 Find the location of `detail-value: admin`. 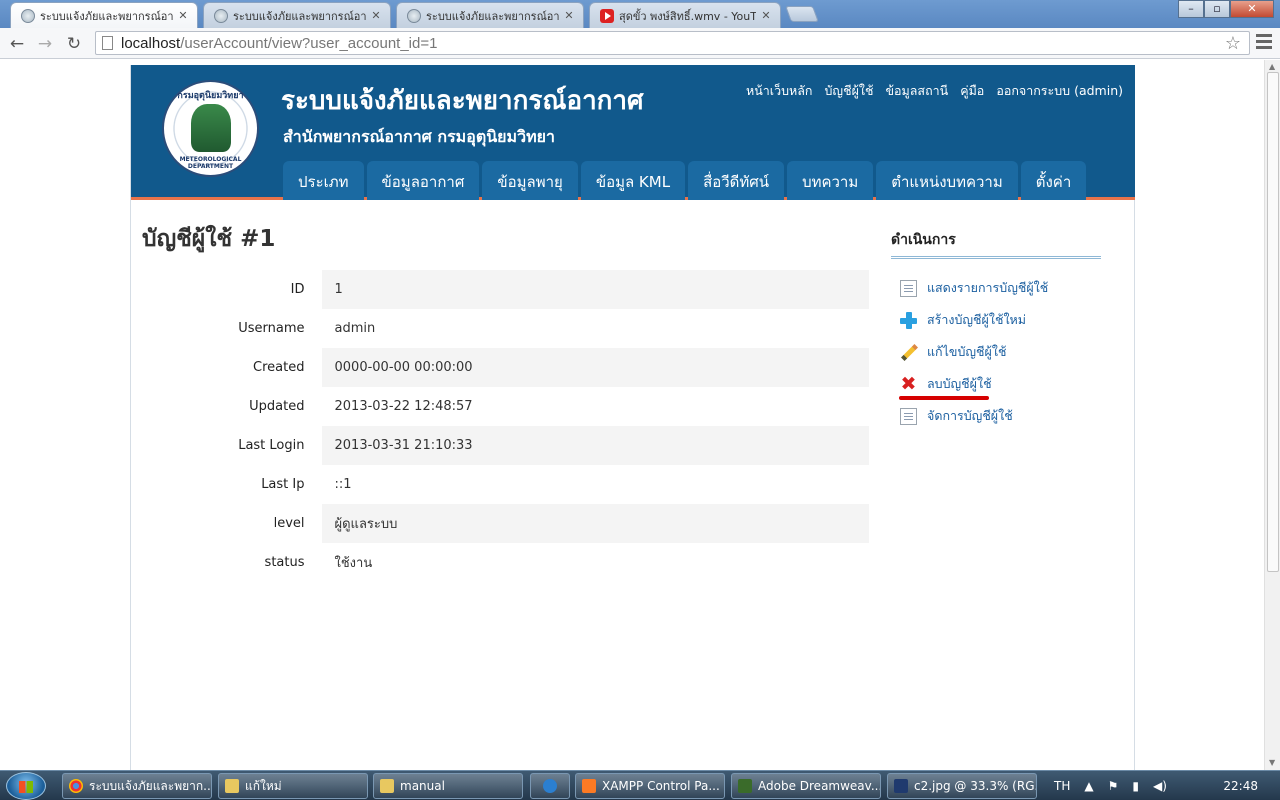

detail-value: admin is located at coordinates (592, 328).